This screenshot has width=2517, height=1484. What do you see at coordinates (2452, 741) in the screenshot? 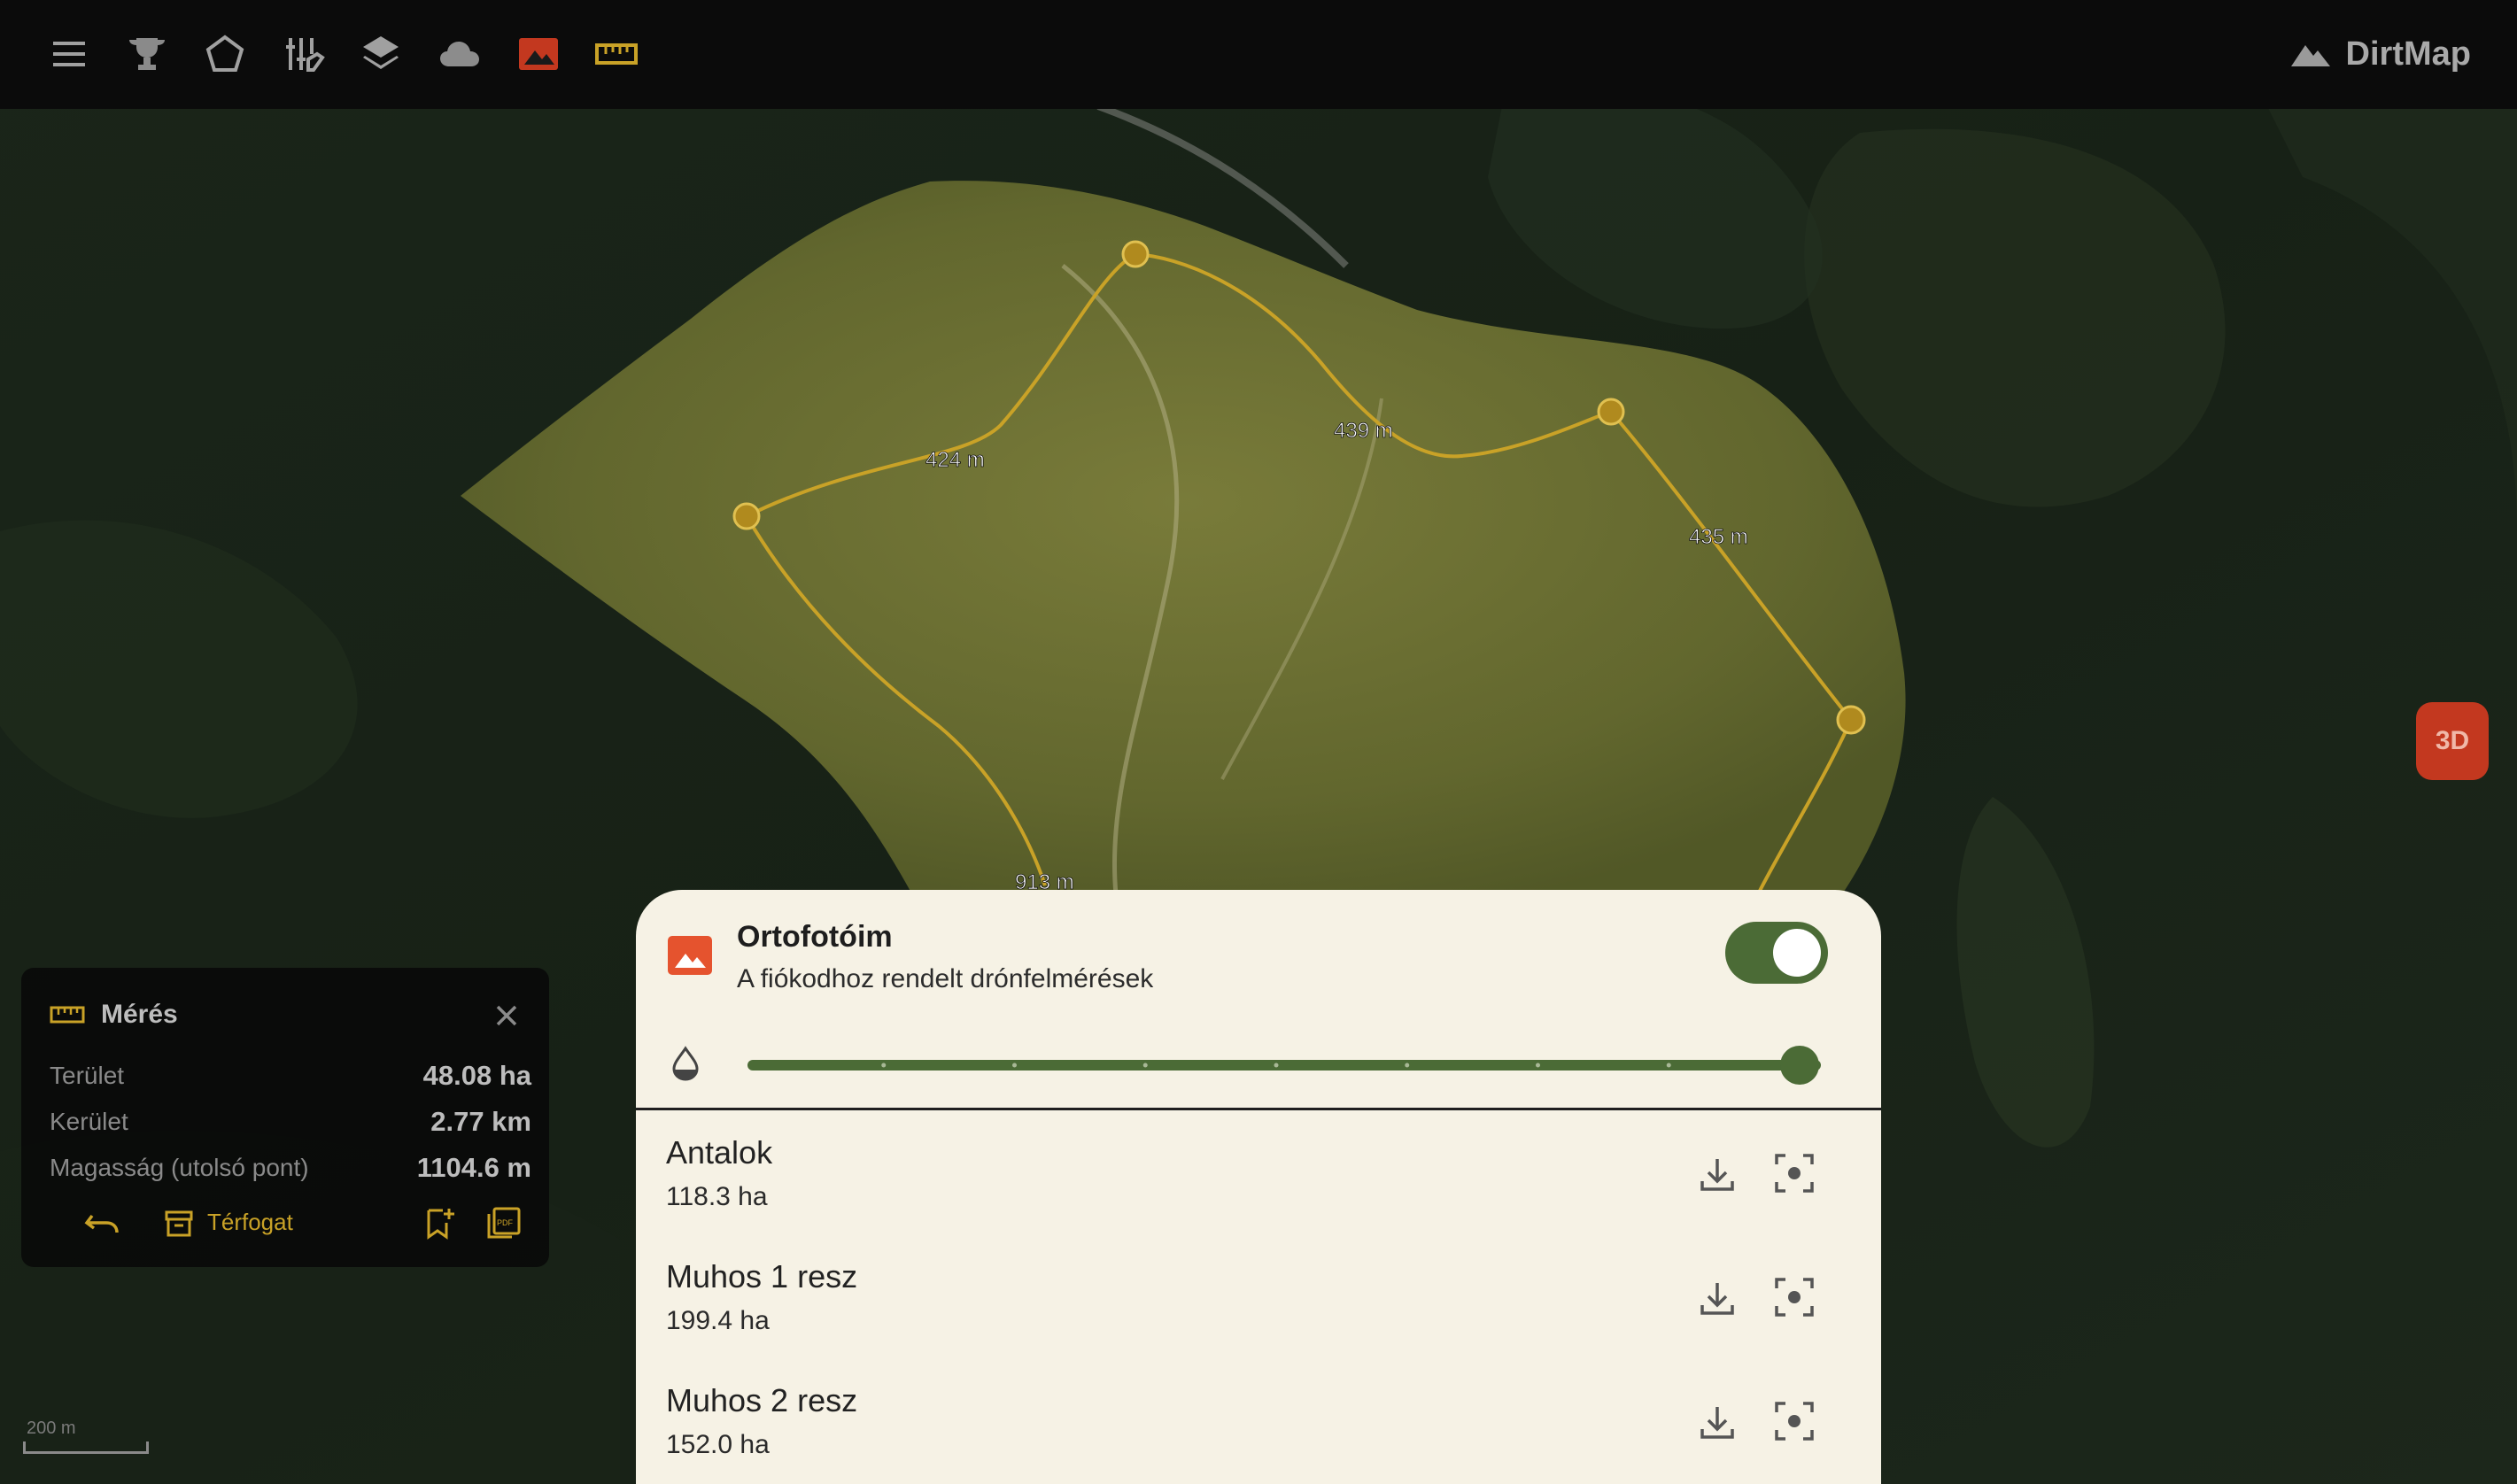
I see `3d-button: 3D` at bounding box center [2452, 741].